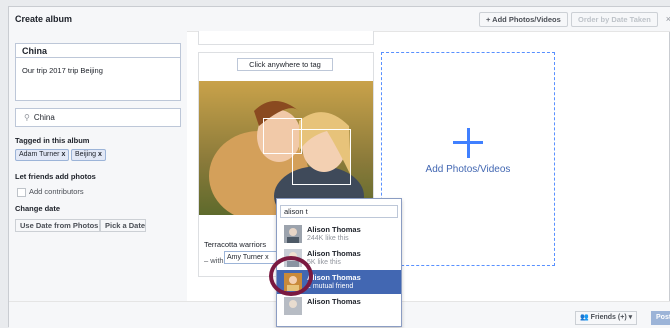 The width and height of the screenshot is (670, 328). I want to click on result-subtext: 5K like this, so click(324, 262).